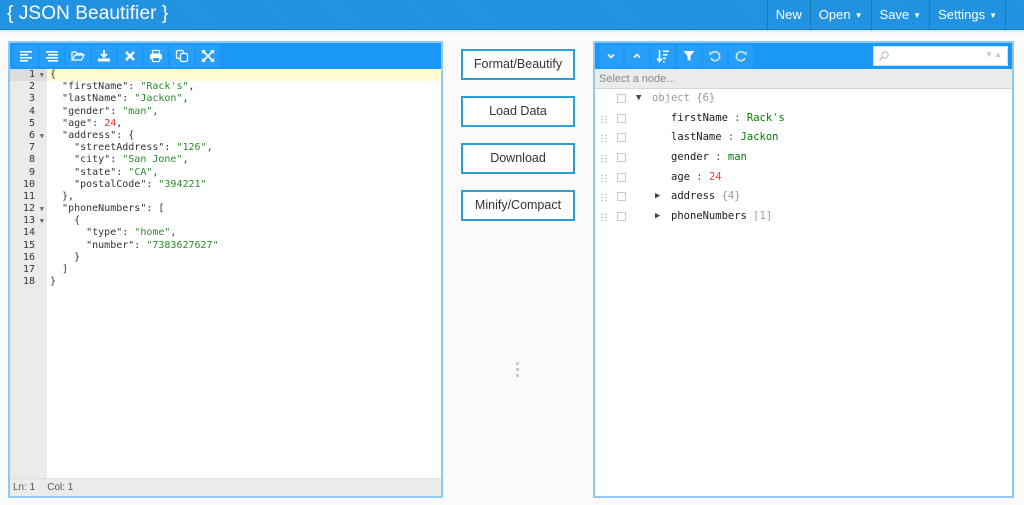 The height and width of the screenshot is (505, 1024). What do you see at coordinates (638, 99) in the screenshot?
I see `collapse-node-icon: ▼` at bounding box center [638, 99].